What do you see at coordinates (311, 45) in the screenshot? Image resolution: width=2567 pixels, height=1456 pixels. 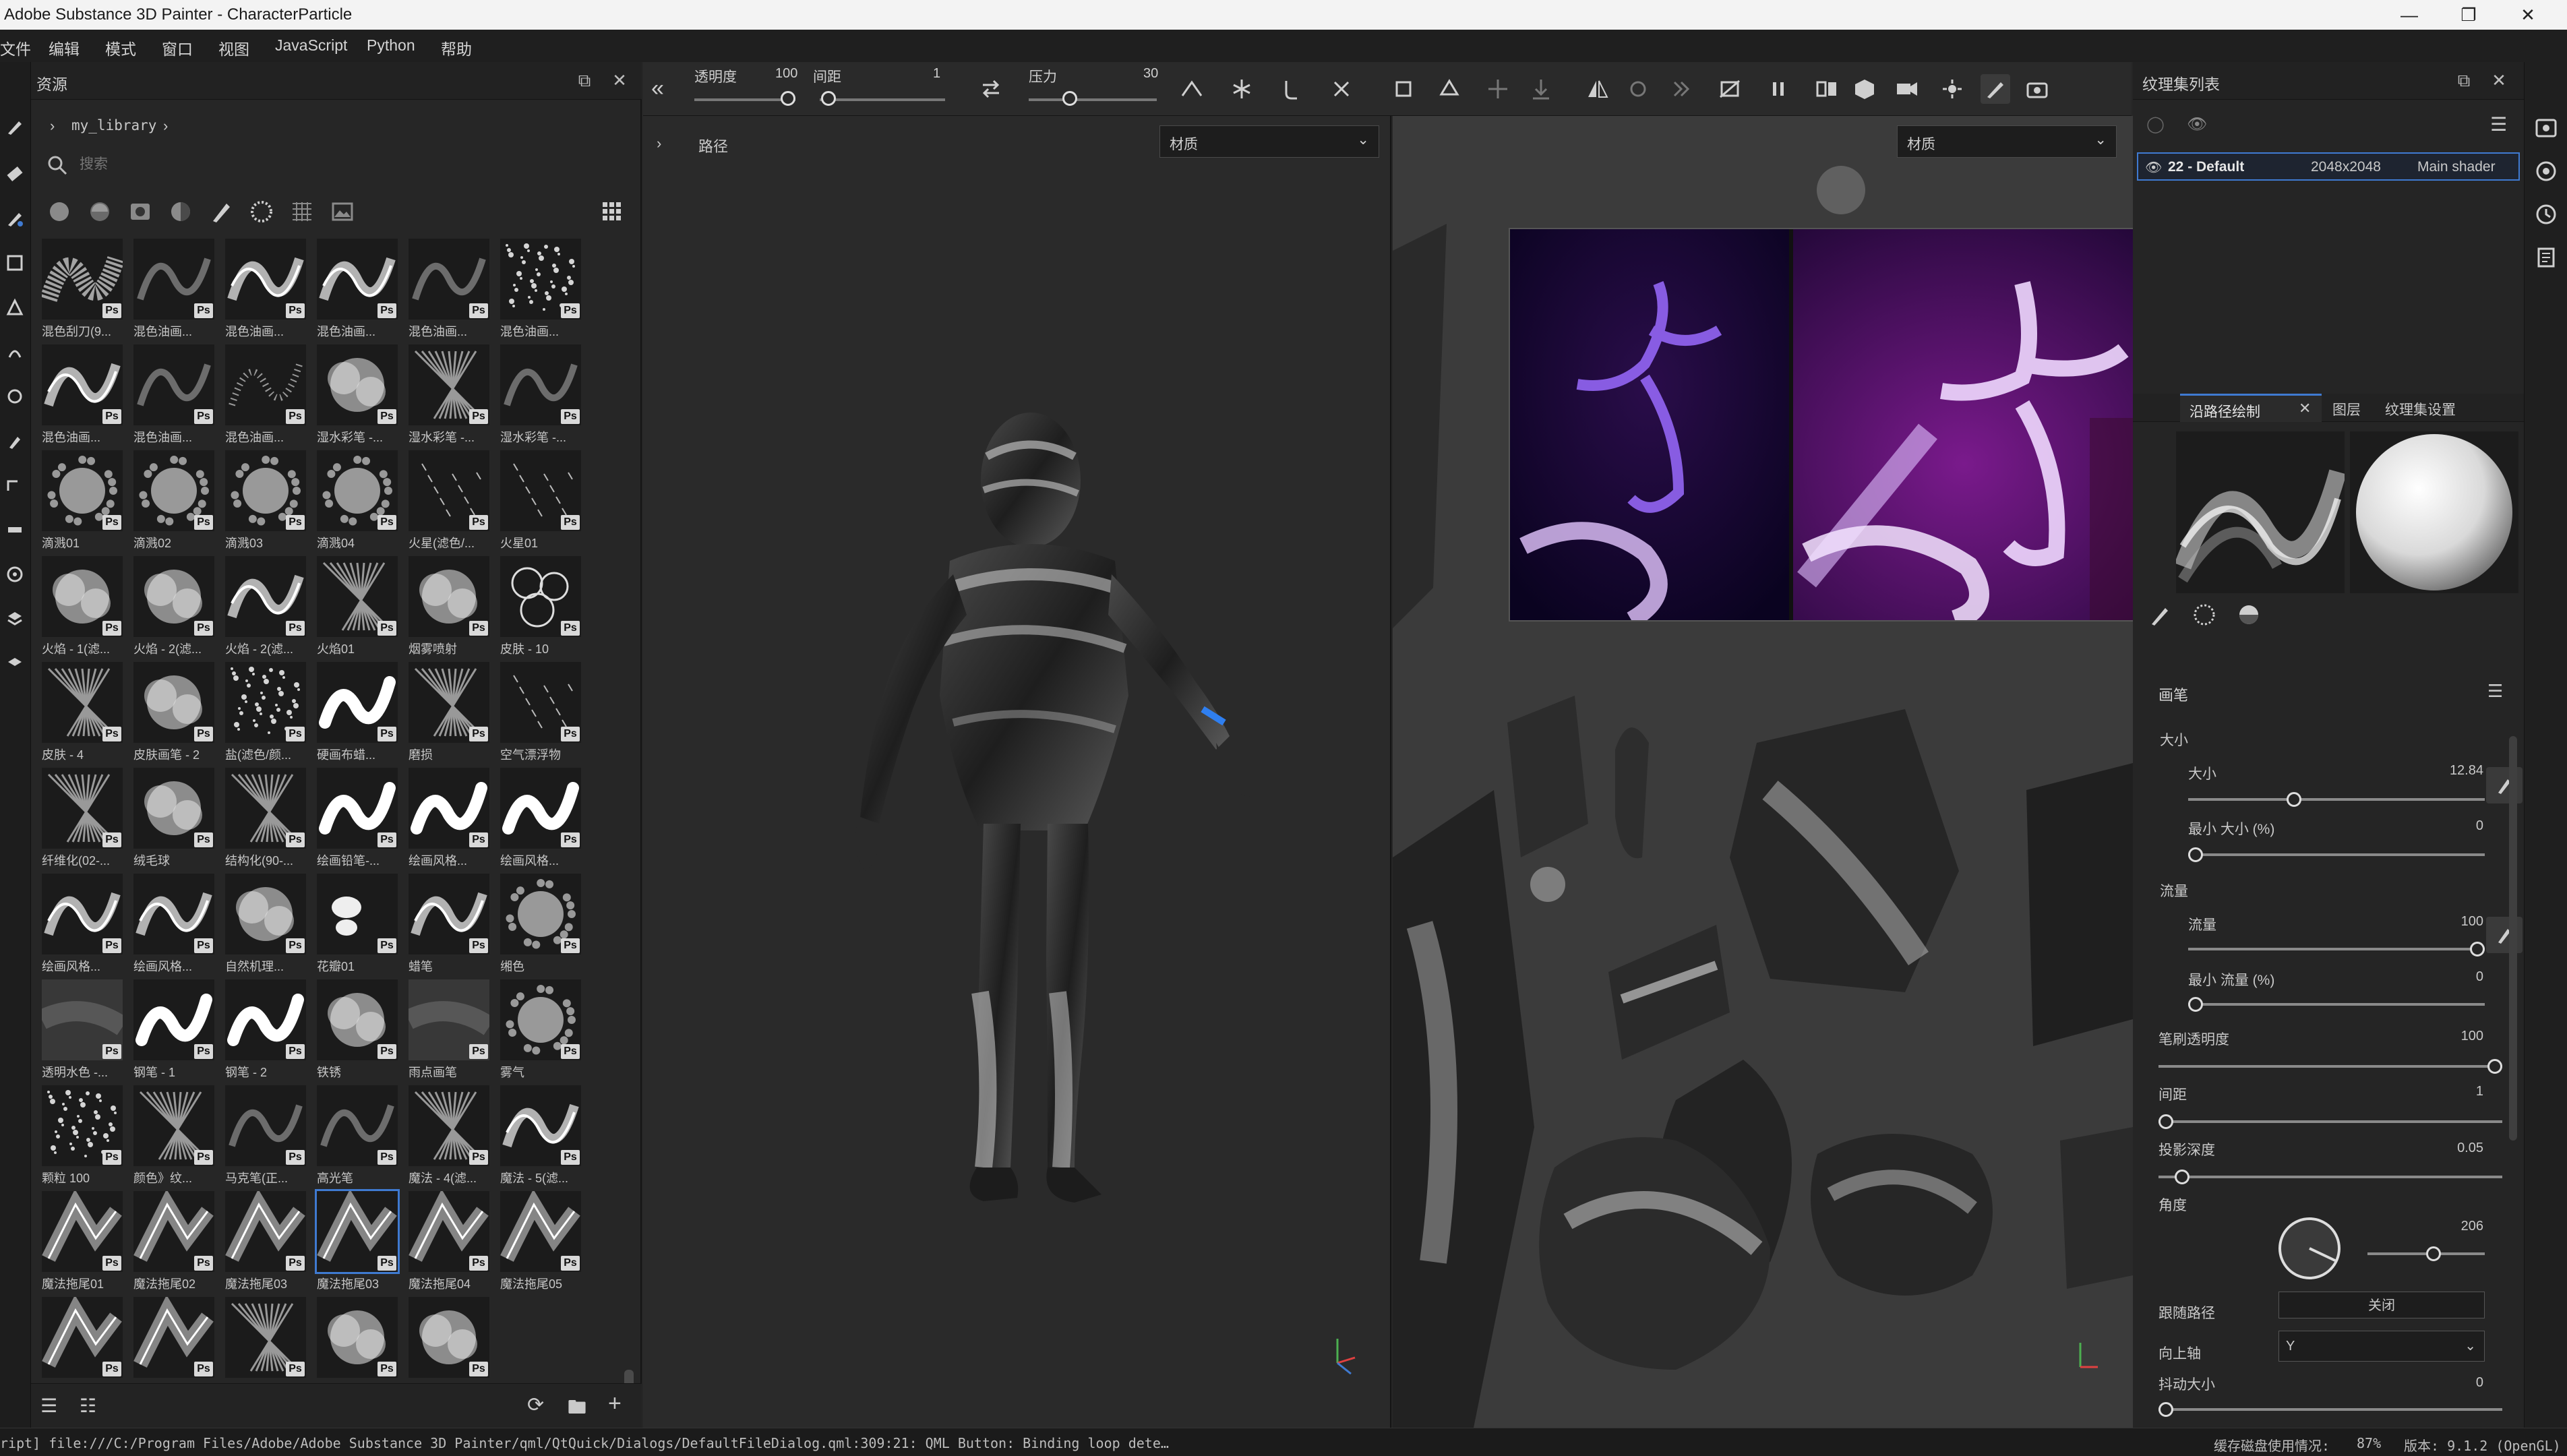 I see `menu-javascript: JavaScript` at bounding box center [311, 45].